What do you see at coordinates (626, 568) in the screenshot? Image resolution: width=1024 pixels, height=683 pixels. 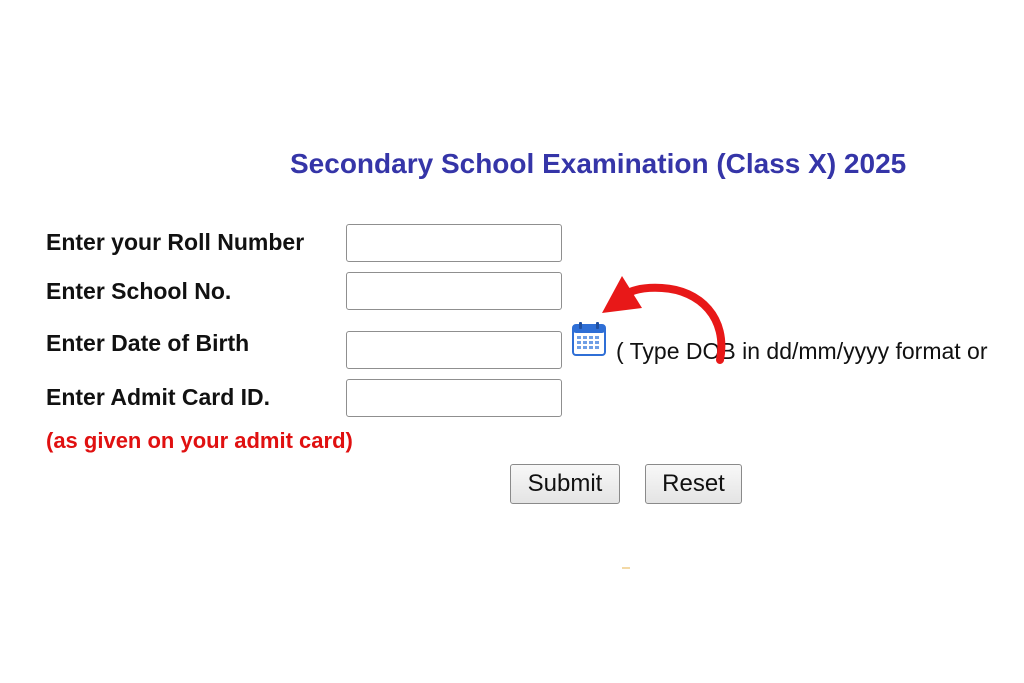 I see `decorative-dot` at bounding box center [626, 568].